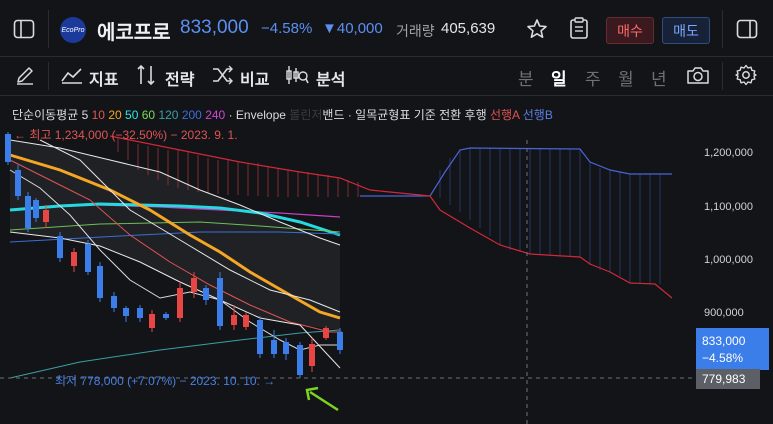 The image size is (773, 424). What do you see at coordinates (728, 153) in the screenshot?
I see `axis-tick-1200000: 1,200,000` at bounding box center [728, 153].